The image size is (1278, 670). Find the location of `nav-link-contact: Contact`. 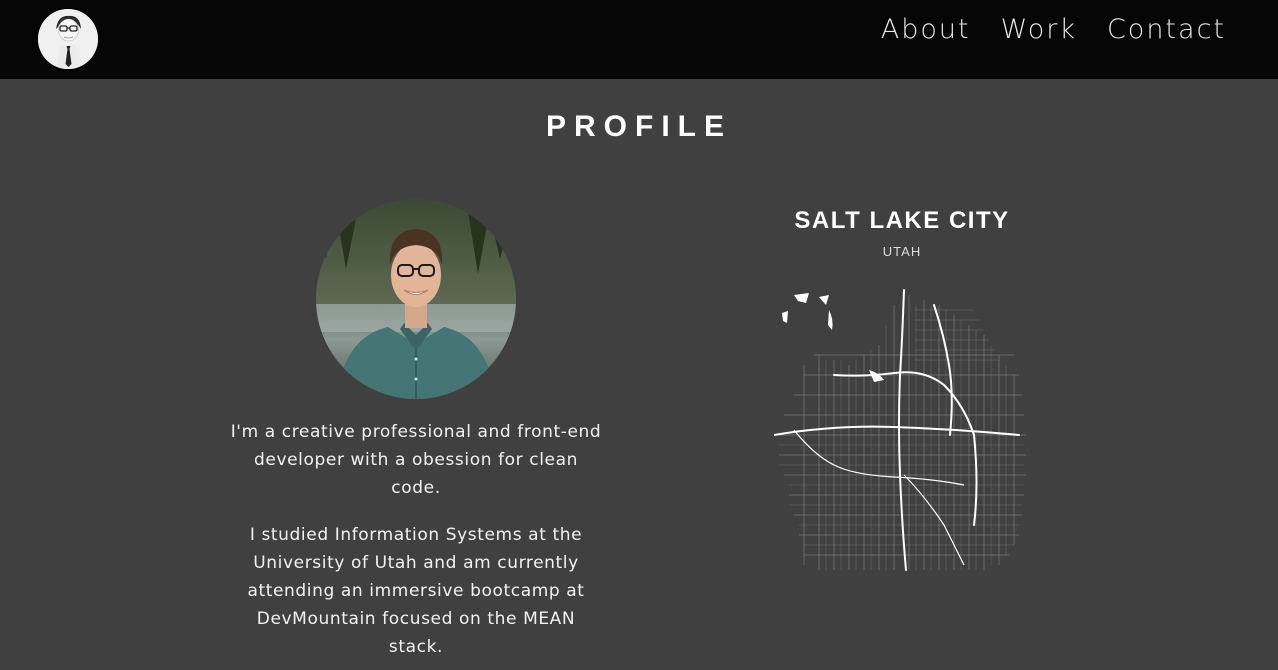

nav-link-contact: Contact is located at coordinates (1166, 29).